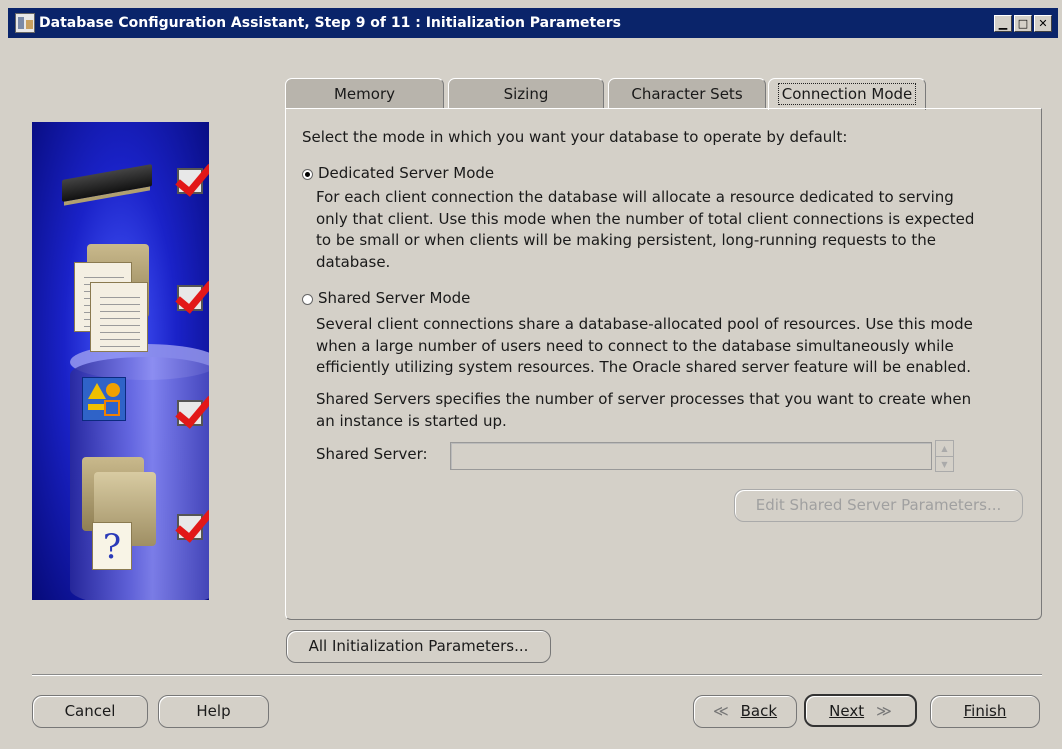 This screenshot has height=749, width=1062. What do you see at coordinates (112, 546) in the screenshot?
I see `help-document-icon: ?` at bounding box center [112, 546].